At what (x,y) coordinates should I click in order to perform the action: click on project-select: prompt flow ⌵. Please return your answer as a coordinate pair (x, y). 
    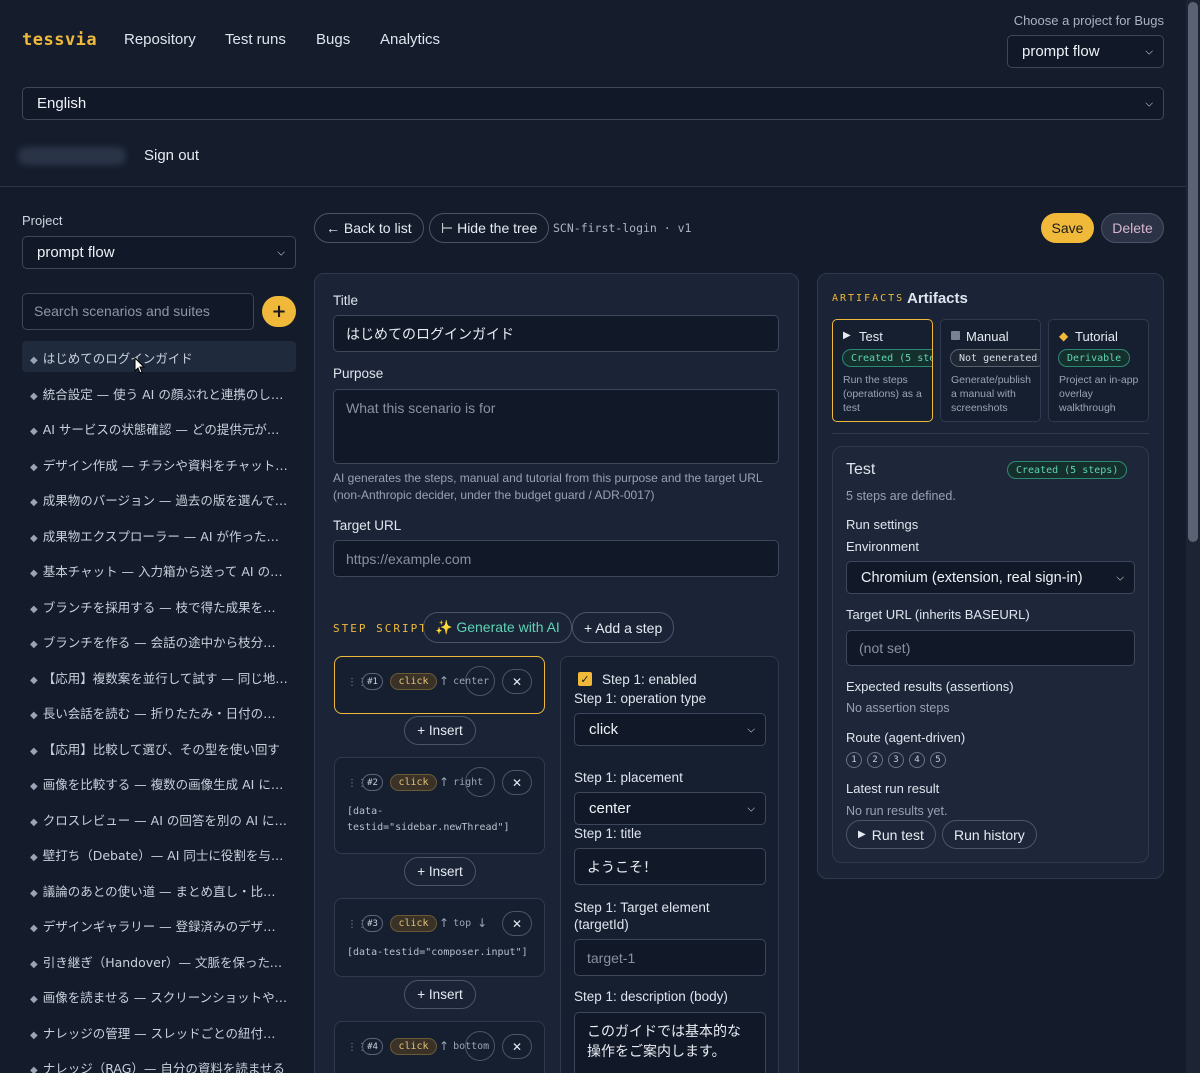
    Looking at the image, I should click on (159, 252).